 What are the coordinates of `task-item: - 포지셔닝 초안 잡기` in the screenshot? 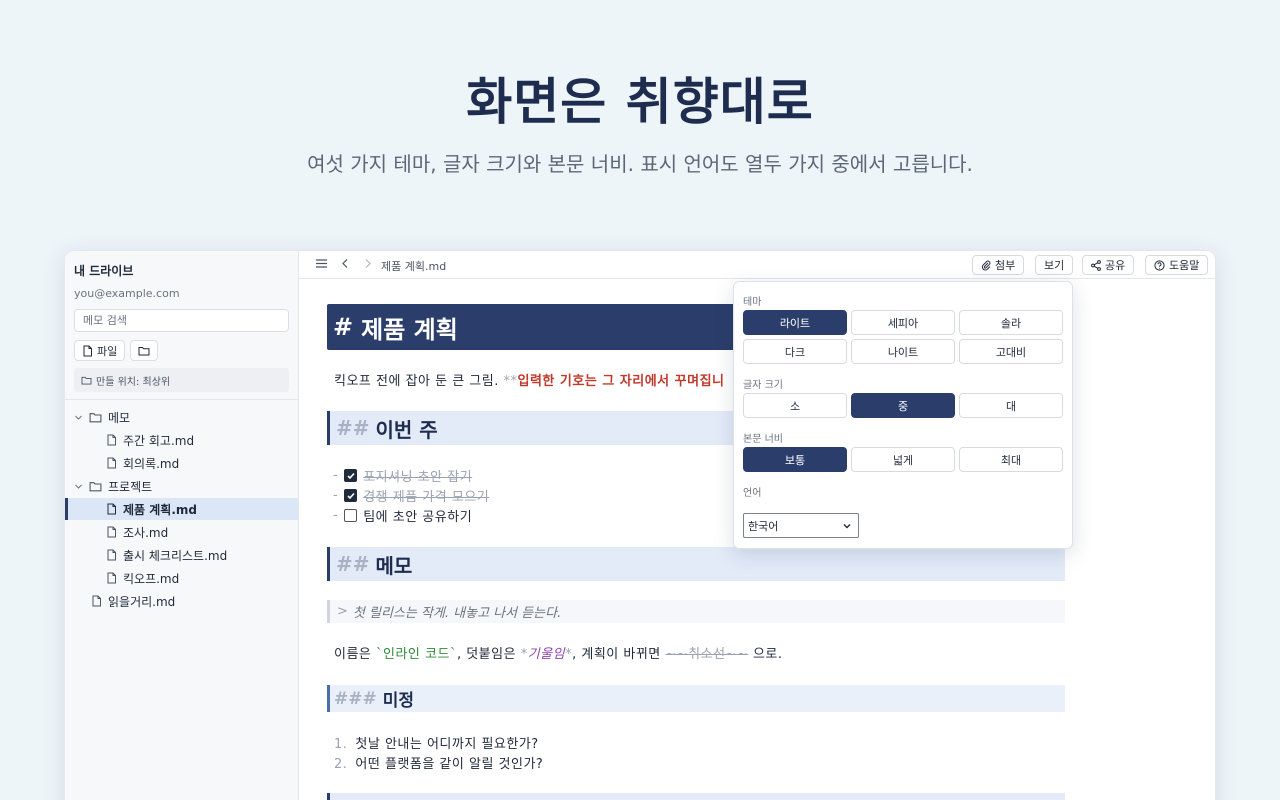 It's located at (402, 475).